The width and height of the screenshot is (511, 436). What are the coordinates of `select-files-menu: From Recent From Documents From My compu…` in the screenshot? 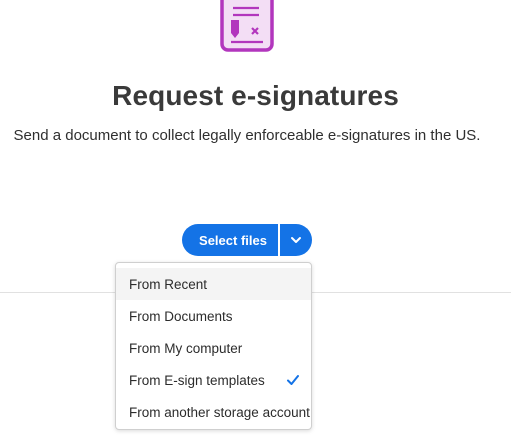 It's located at (213, 346).